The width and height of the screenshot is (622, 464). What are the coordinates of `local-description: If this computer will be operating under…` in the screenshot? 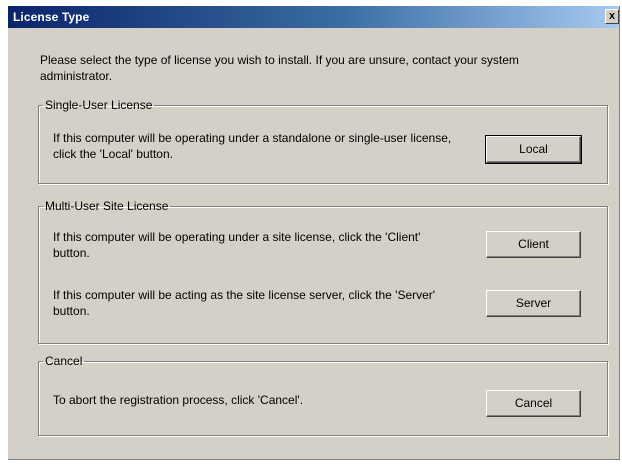 It's located at (252, 146).